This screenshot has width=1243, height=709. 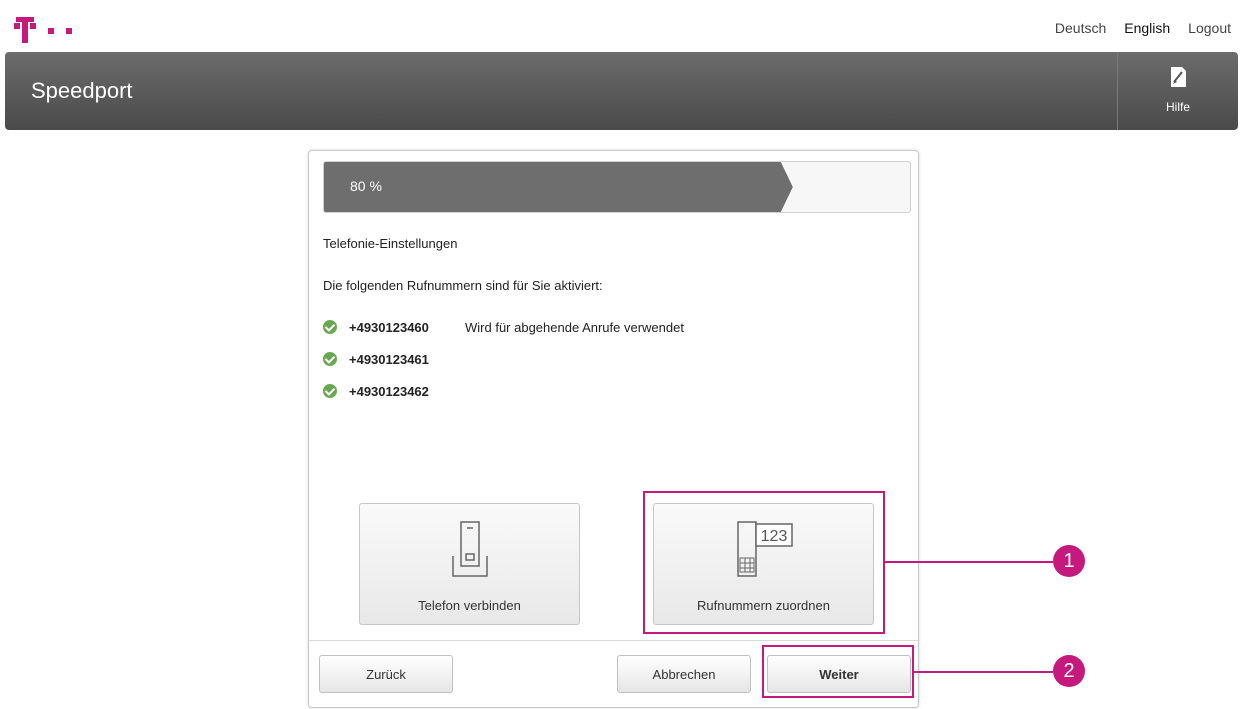 What do you see at coordinates (389, 359) in the screenshot?
I see `phone-number: +4930123461` at bounding box center [389, 359].